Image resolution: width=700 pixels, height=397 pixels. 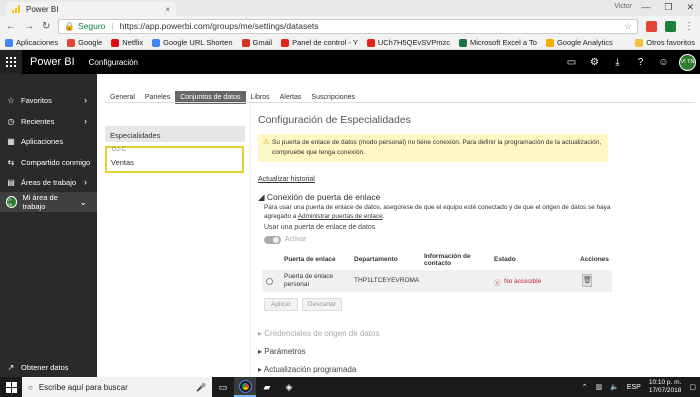 What do you see at coordinates (383, 216) in the screenshot?
I see `period: .` at bounding box center [383, 216].